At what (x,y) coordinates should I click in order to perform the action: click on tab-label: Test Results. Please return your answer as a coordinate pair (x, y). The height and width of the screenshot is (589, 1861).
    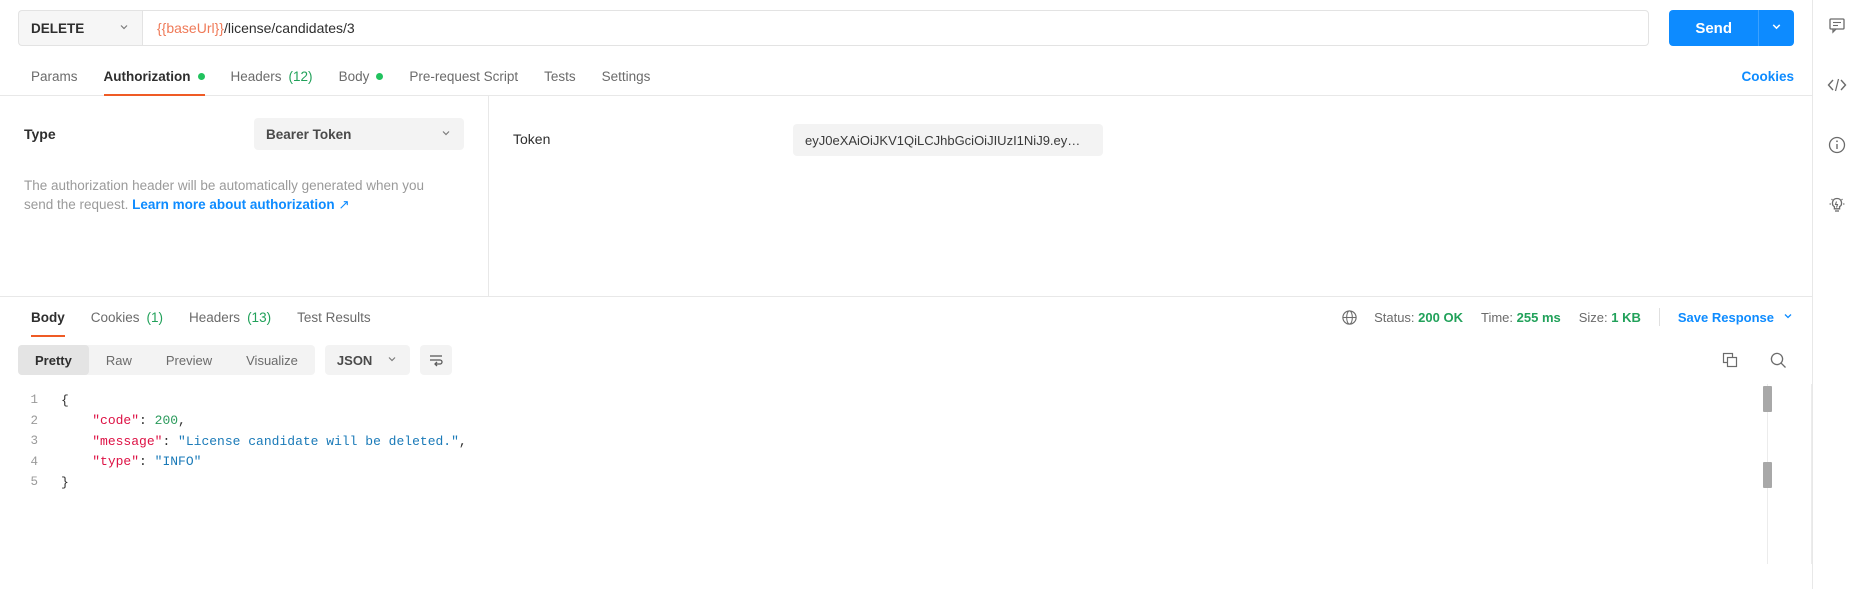
    Looking at the image, I should click on (334, 317).